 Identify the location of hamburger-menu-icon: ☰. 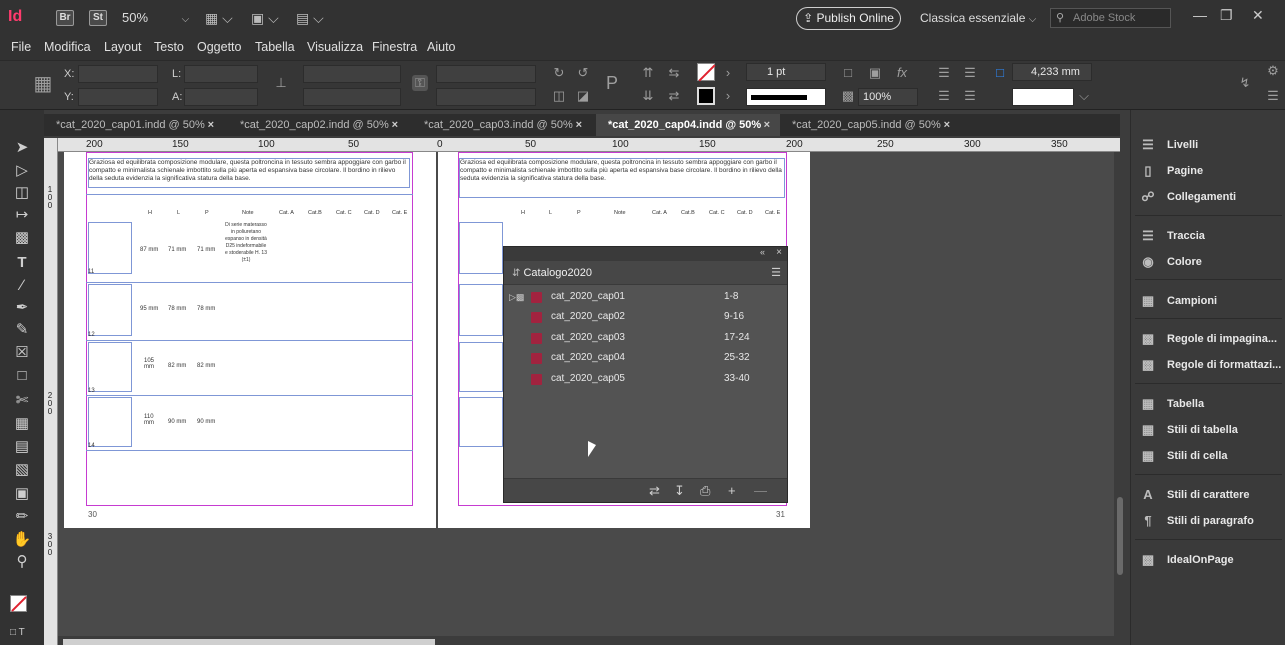
(1273, 96).